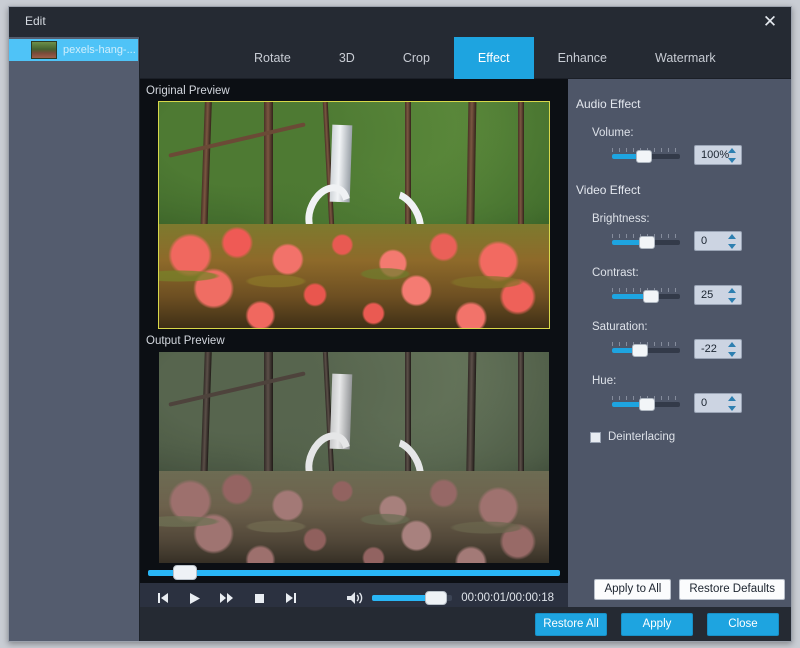 This screenshot has width=800, height=648. What do you see at coordinates (44, 50) in the screenshot?
I see `video-thumbnail` at bounding box center [44, 50].